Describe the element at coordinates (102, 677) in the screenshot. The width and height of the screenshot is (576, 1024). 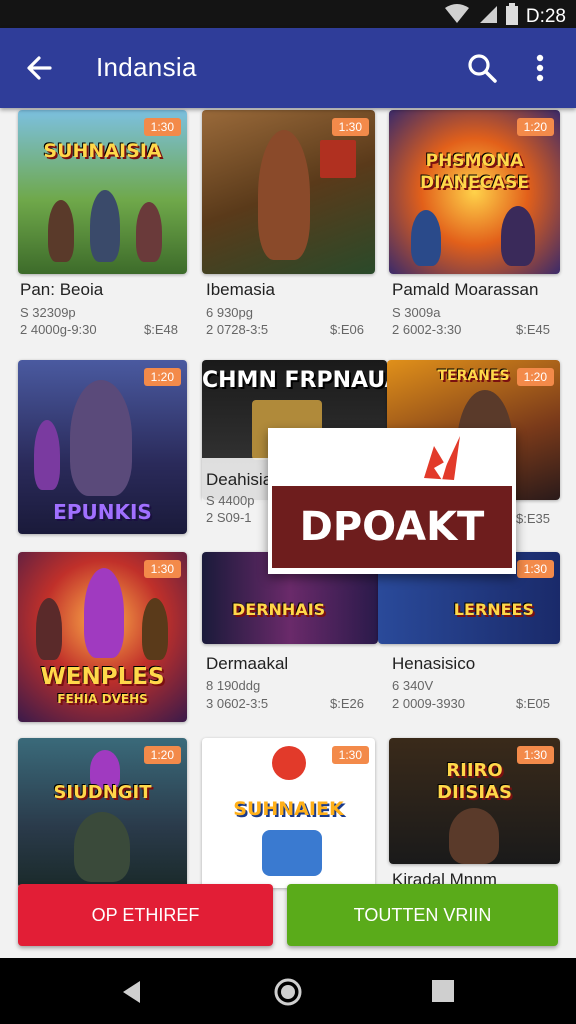
I see `game-art-title: WENPLES` at that location.